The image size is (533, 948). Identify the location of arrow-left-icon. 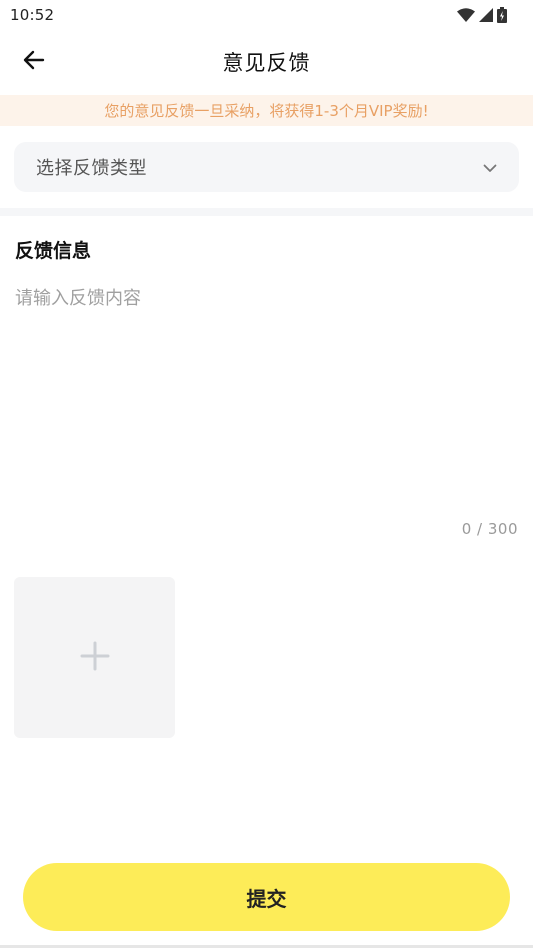
(34, 62).